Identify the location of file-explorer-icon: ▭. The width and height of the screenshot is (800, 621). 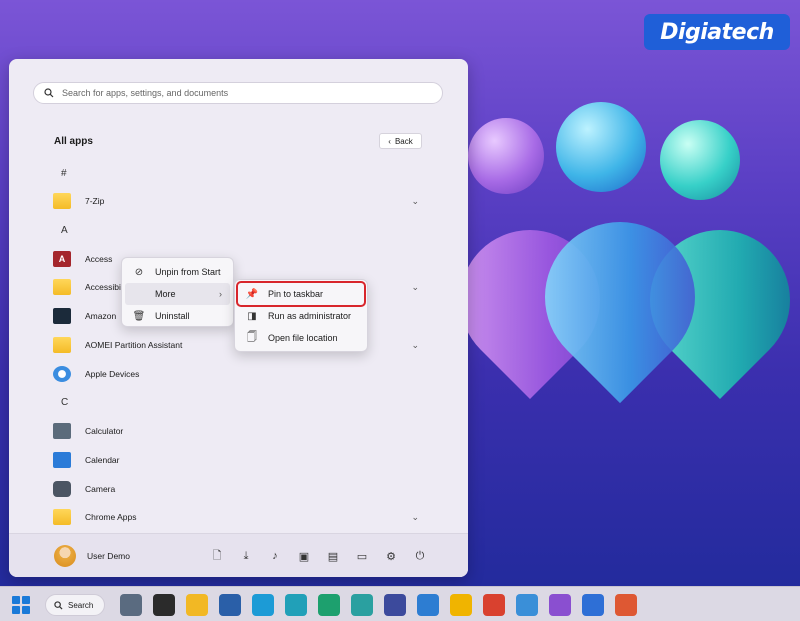
(362, 556).